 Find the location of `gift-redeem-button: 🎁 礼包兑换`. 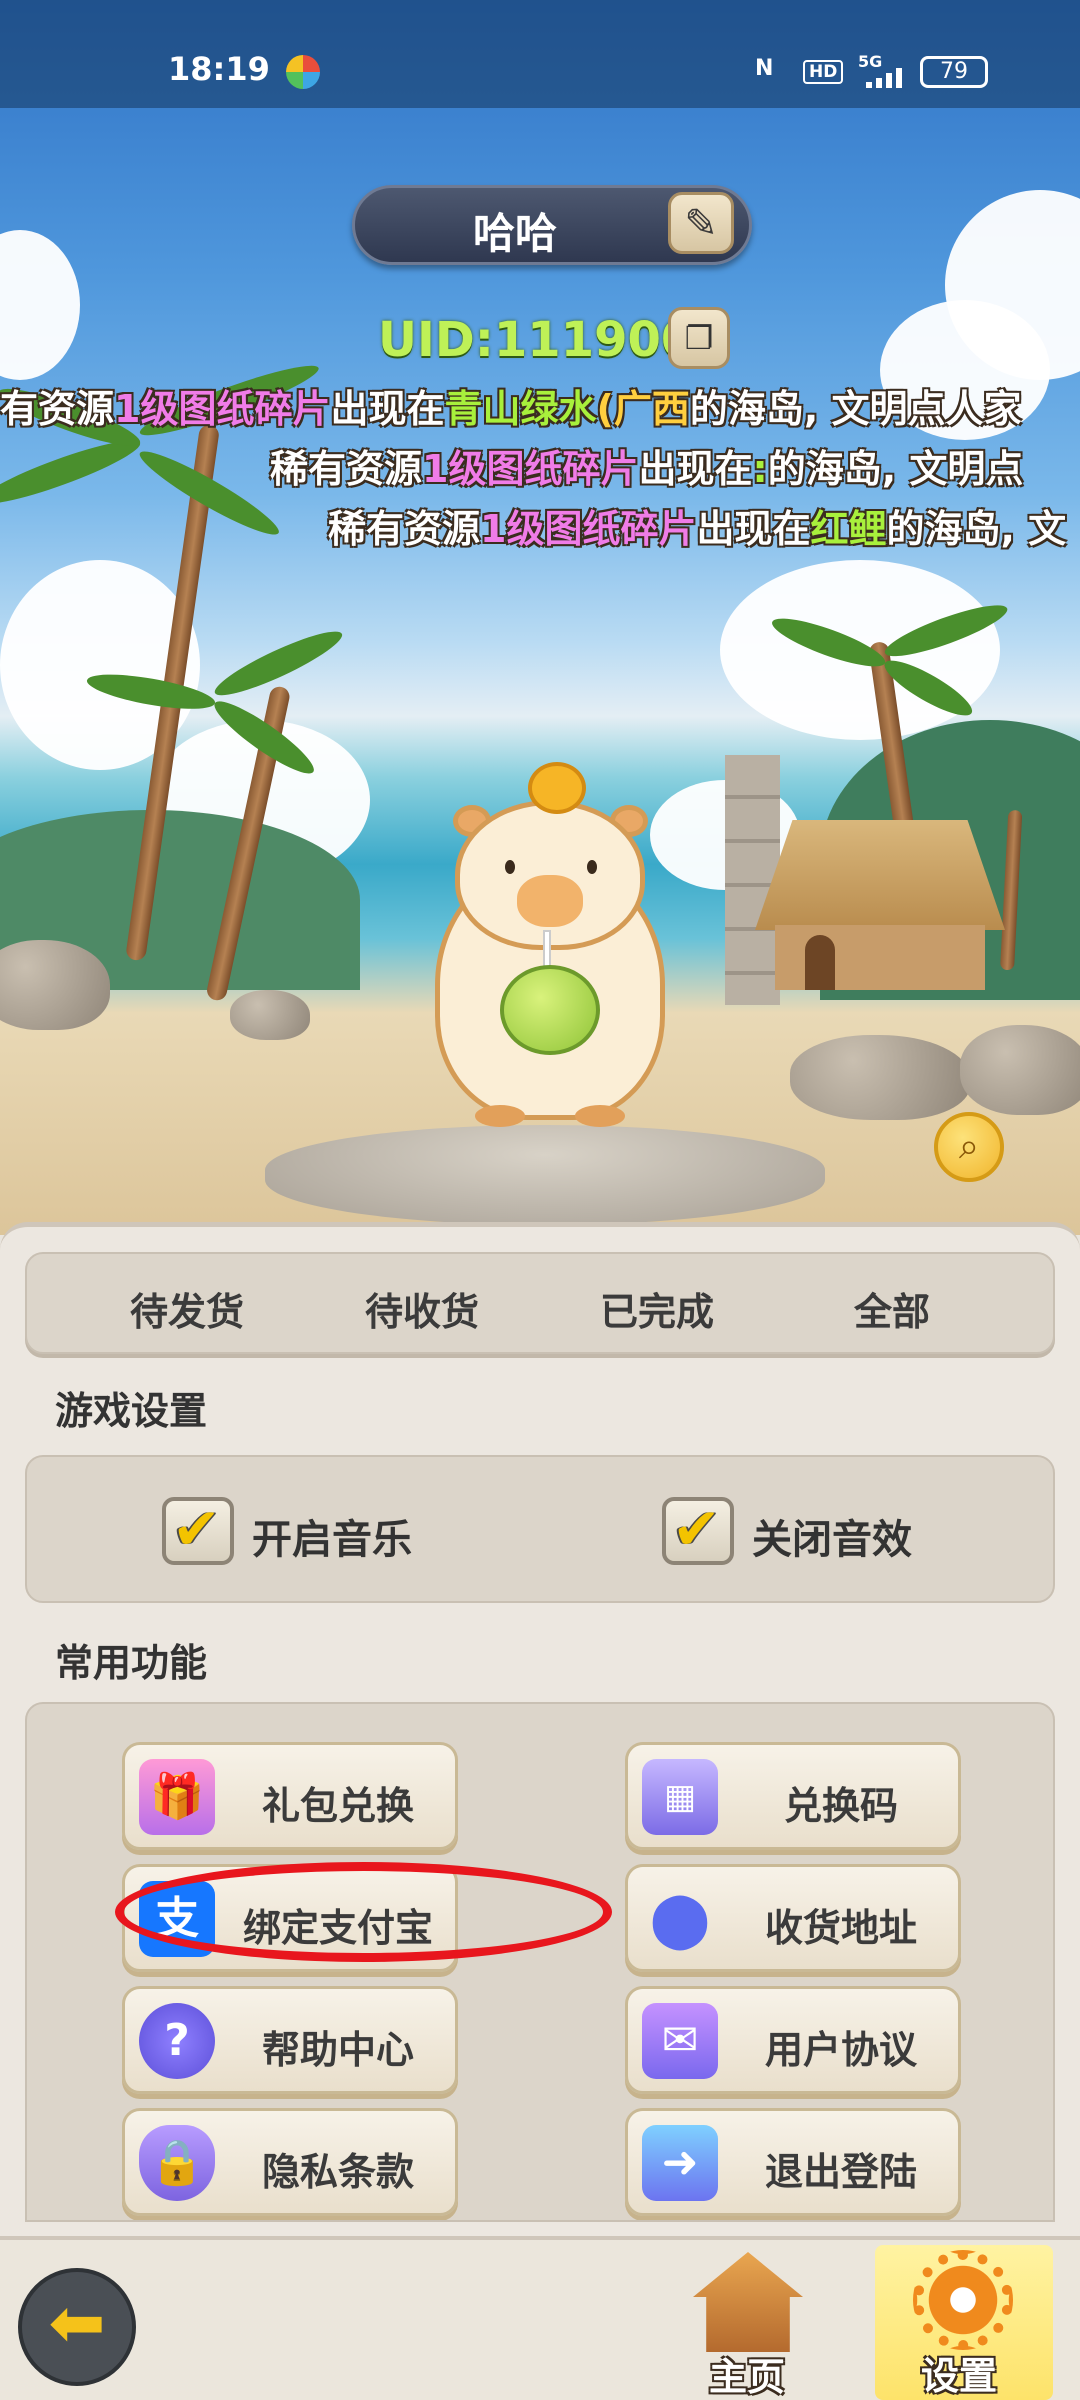

gift-redeem-button: 🎁 礼包兑换 is located at coordinates (290, 1796).